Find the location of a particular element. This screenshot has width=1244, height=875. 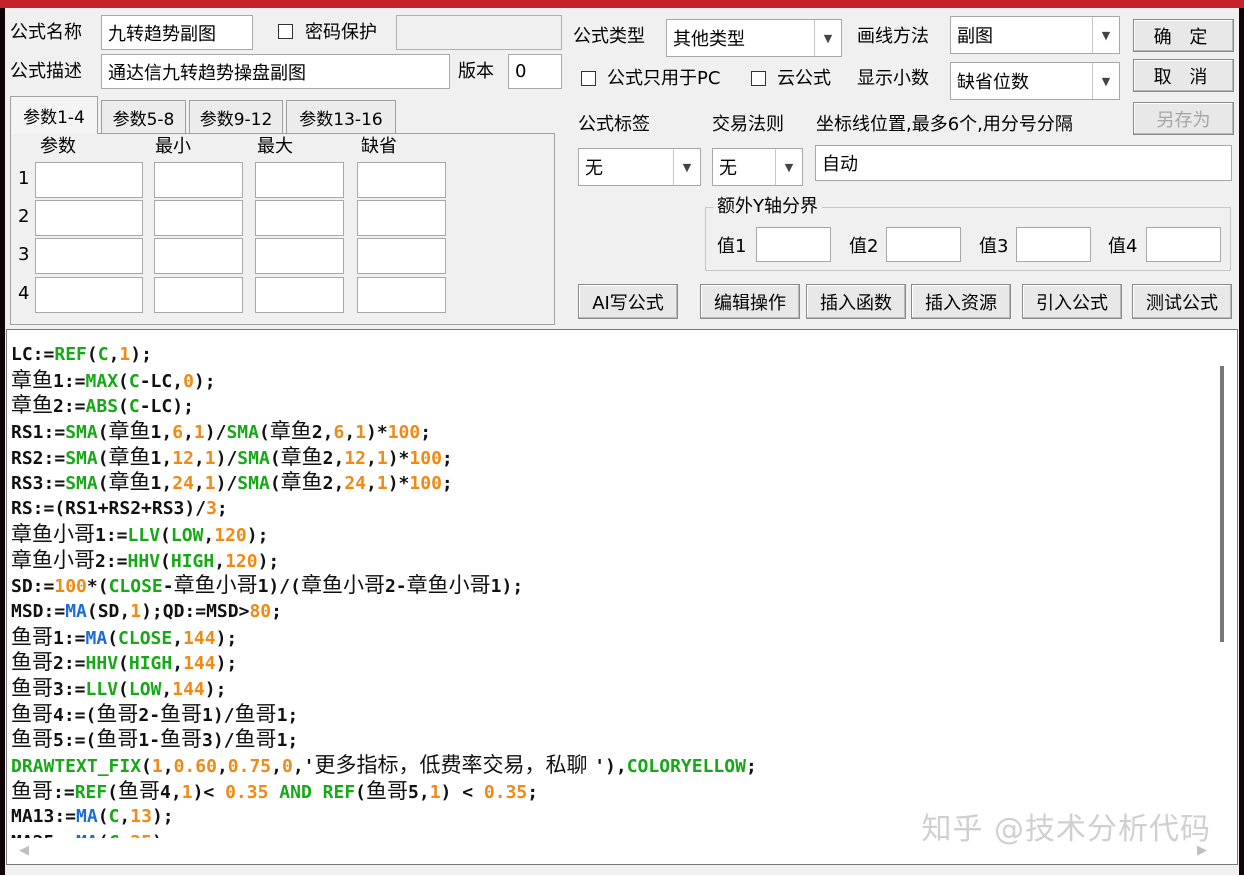

test-formula-button: 测试公式 is located at coordinates (1182, 301).